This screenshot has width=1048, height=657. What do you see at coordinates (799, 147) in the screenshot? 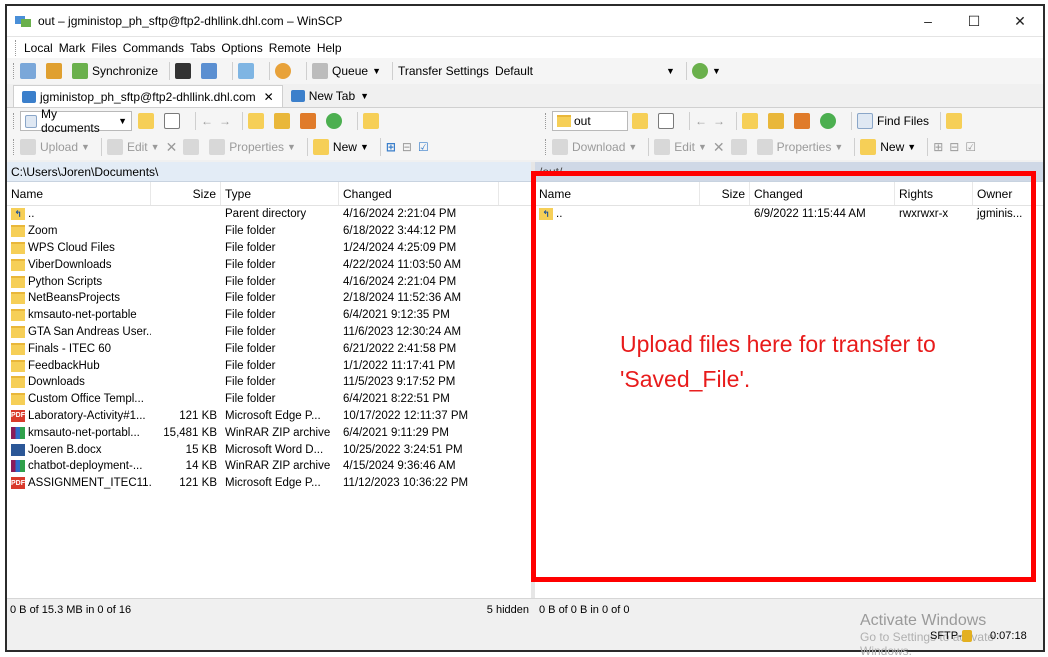
I see `right-properties-button: Properties ▼` at bounding box center [799, 147].